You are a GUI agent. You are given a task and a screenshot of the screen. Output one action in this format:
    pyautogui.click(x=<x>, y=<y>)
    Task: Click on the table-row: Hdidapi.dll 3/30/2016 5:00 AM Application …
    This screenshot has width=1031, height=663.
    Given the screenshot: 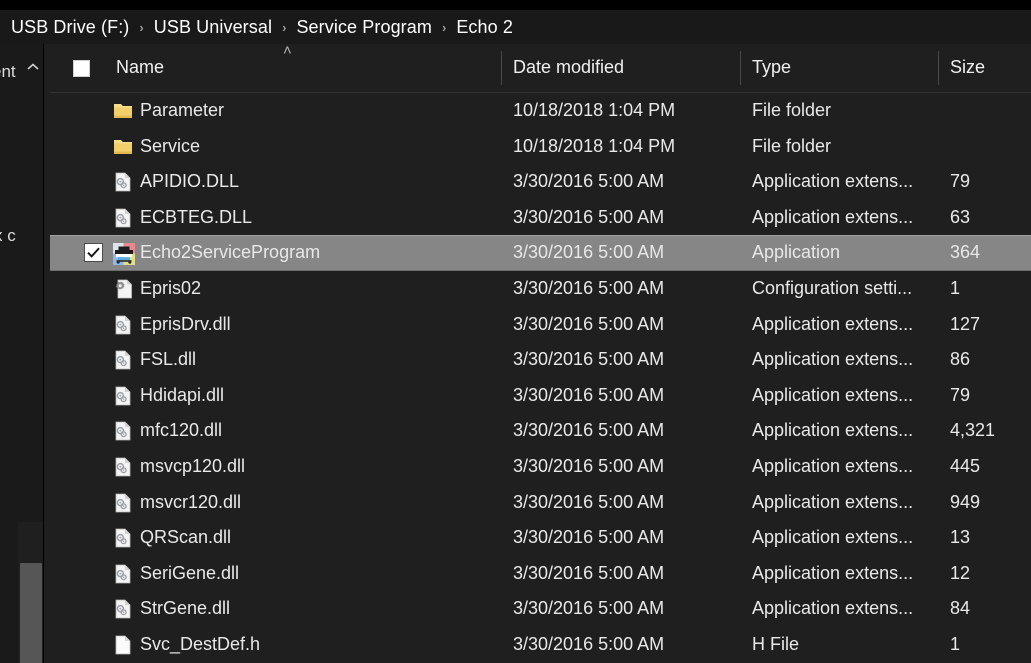 What is the action you would take?
    pyautogui.click(x=540, y=396)
    